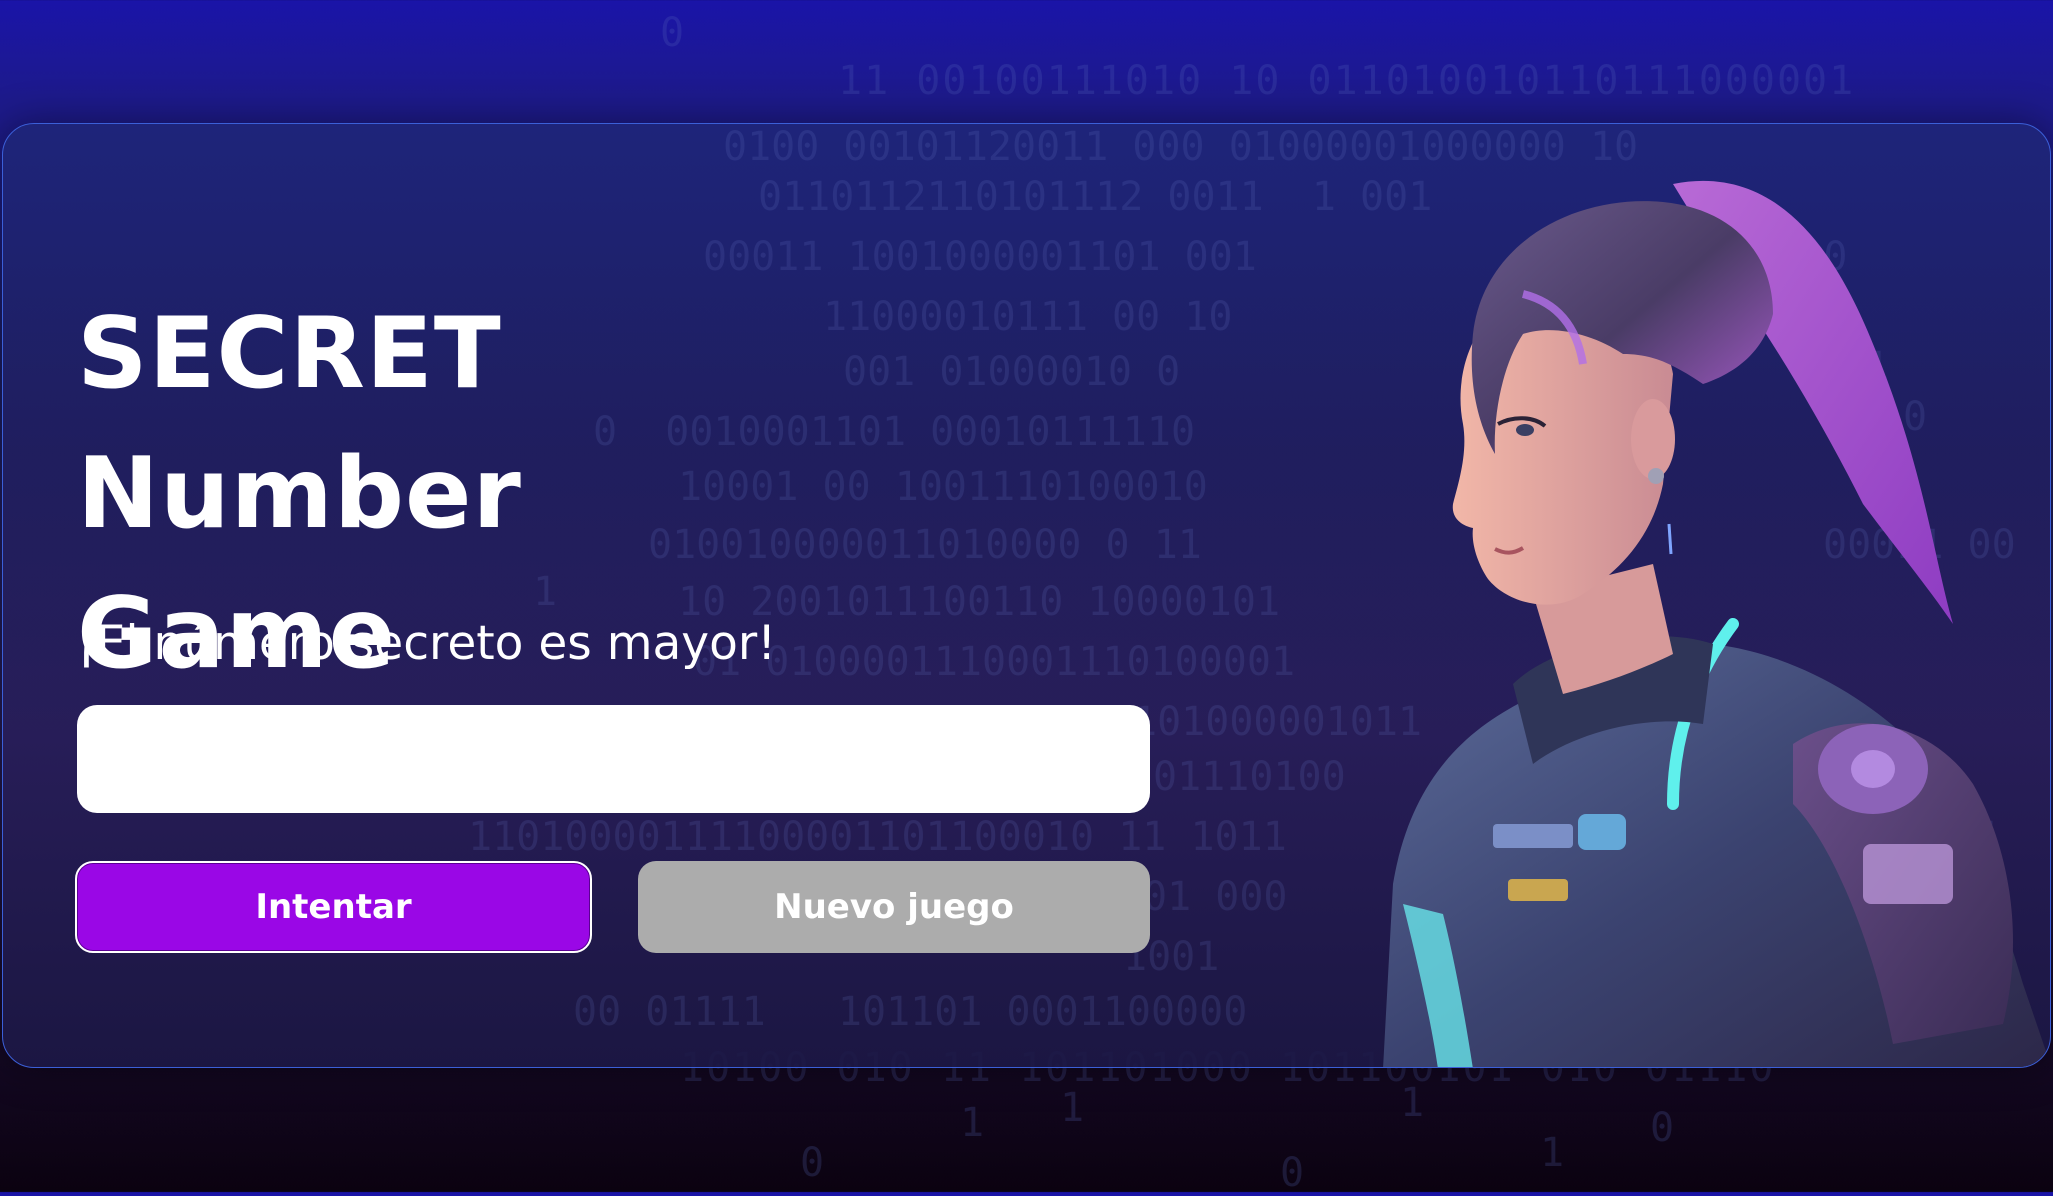  Describe the element at coordinates (613, 759) in the screenshot. I see `guess-input` at that location.